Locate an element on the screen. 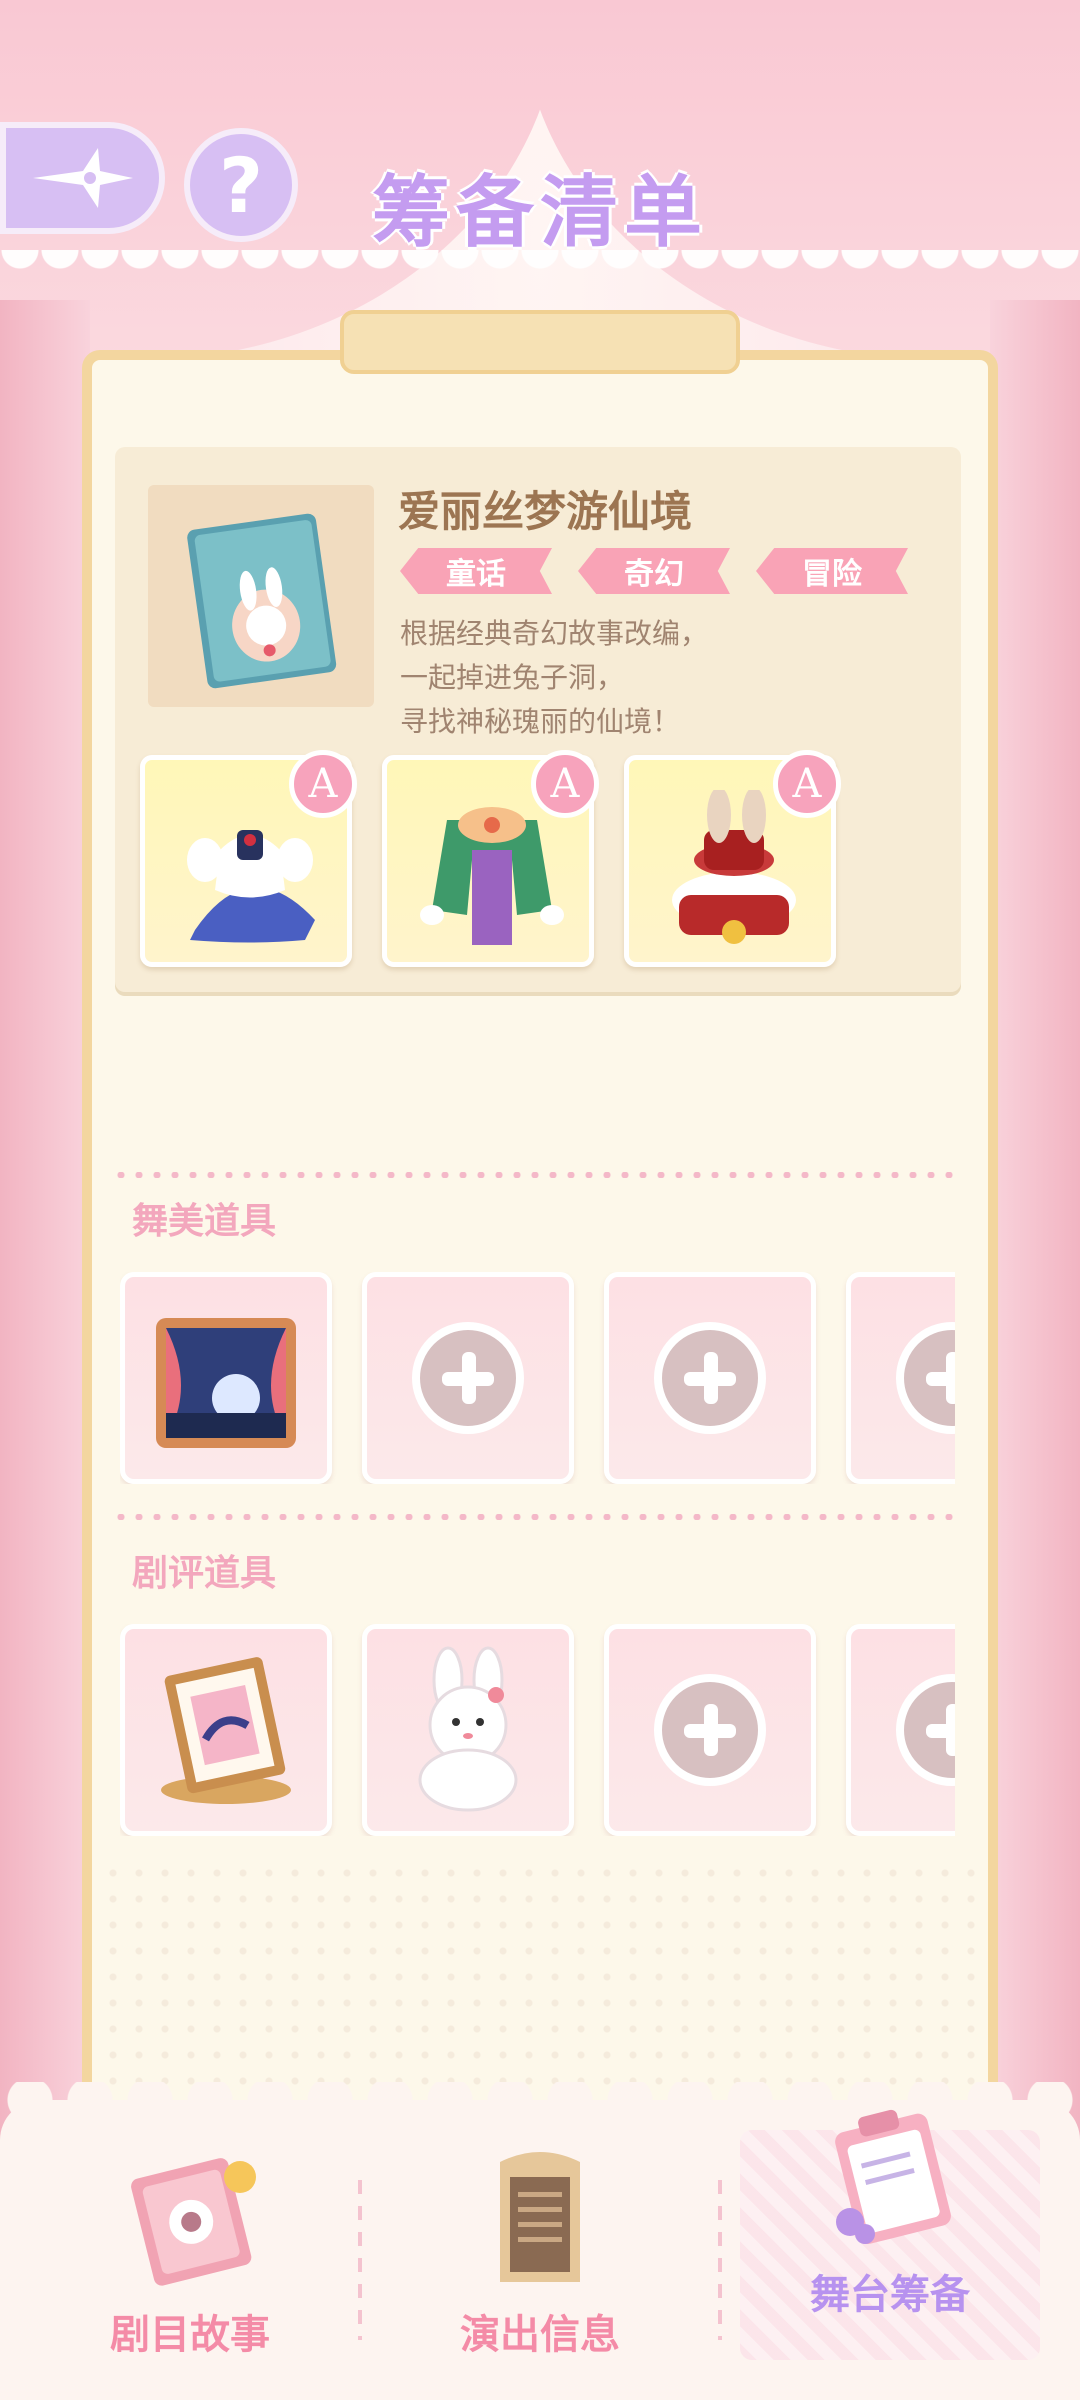  curtain-side-right is located at coordinates (1035, 1230).